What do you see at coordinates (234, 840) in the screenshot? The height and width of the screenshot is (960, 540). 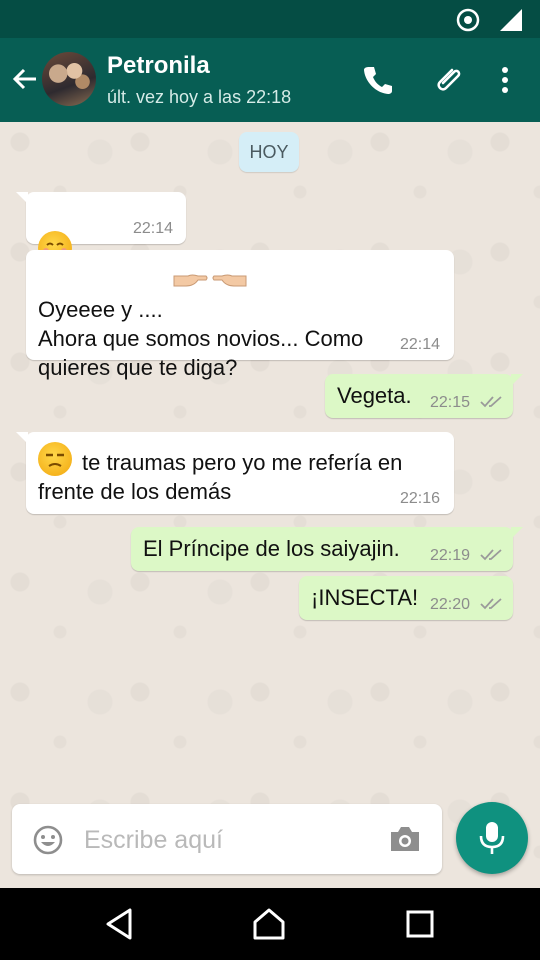 I see `message-input` at bounding box center [234, 840].